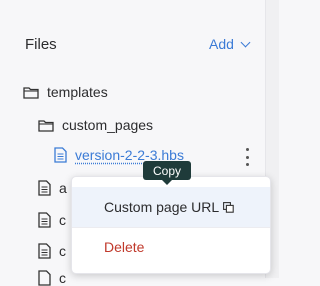 The image size is (320, 286). I want to click on tree-item-label: templates, so click(77, 92).